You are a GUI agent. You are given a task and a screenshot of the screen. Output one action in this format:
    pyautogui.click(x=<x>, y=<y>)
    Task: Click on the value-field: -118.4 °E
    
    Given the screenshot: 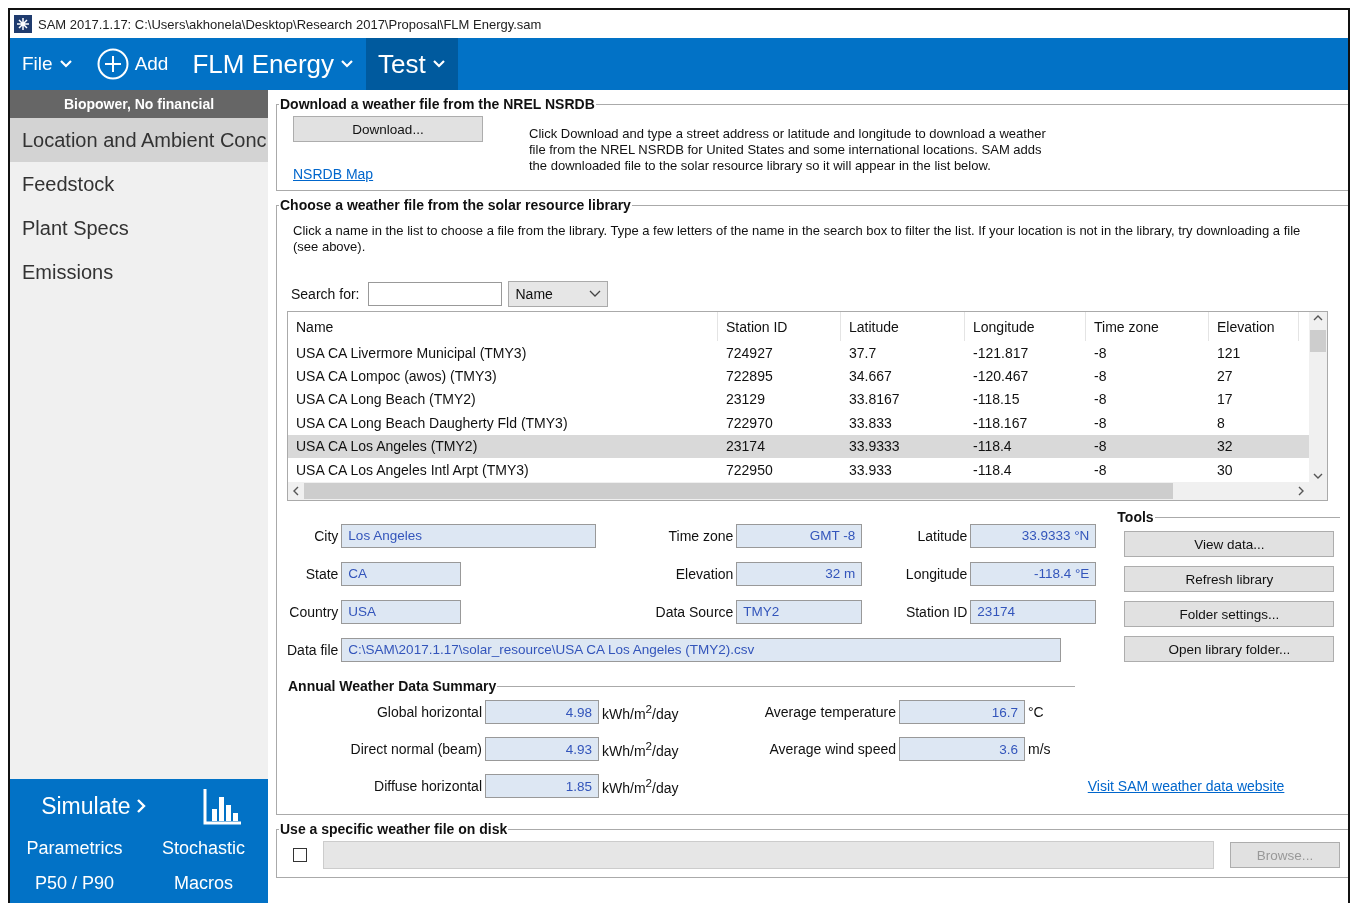 What is the action you would take?
    pyautogui.click(x=1033, y=573)
    